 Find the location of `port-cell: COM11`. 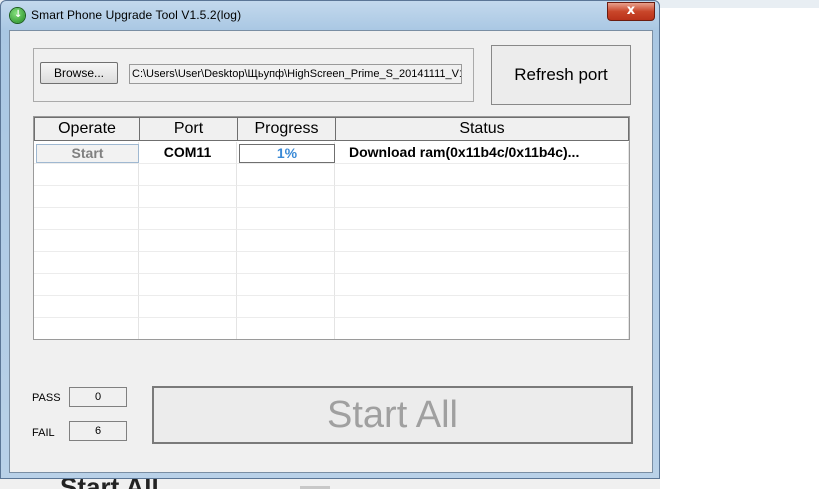

port-cell: COM11 is located at coordinates (188, 153).